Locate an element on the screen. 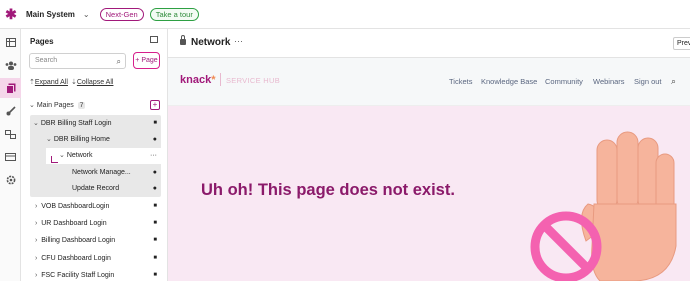 The height and width of the screenshot is (284, 690). brand-separator is located at coordinates (220, 79).